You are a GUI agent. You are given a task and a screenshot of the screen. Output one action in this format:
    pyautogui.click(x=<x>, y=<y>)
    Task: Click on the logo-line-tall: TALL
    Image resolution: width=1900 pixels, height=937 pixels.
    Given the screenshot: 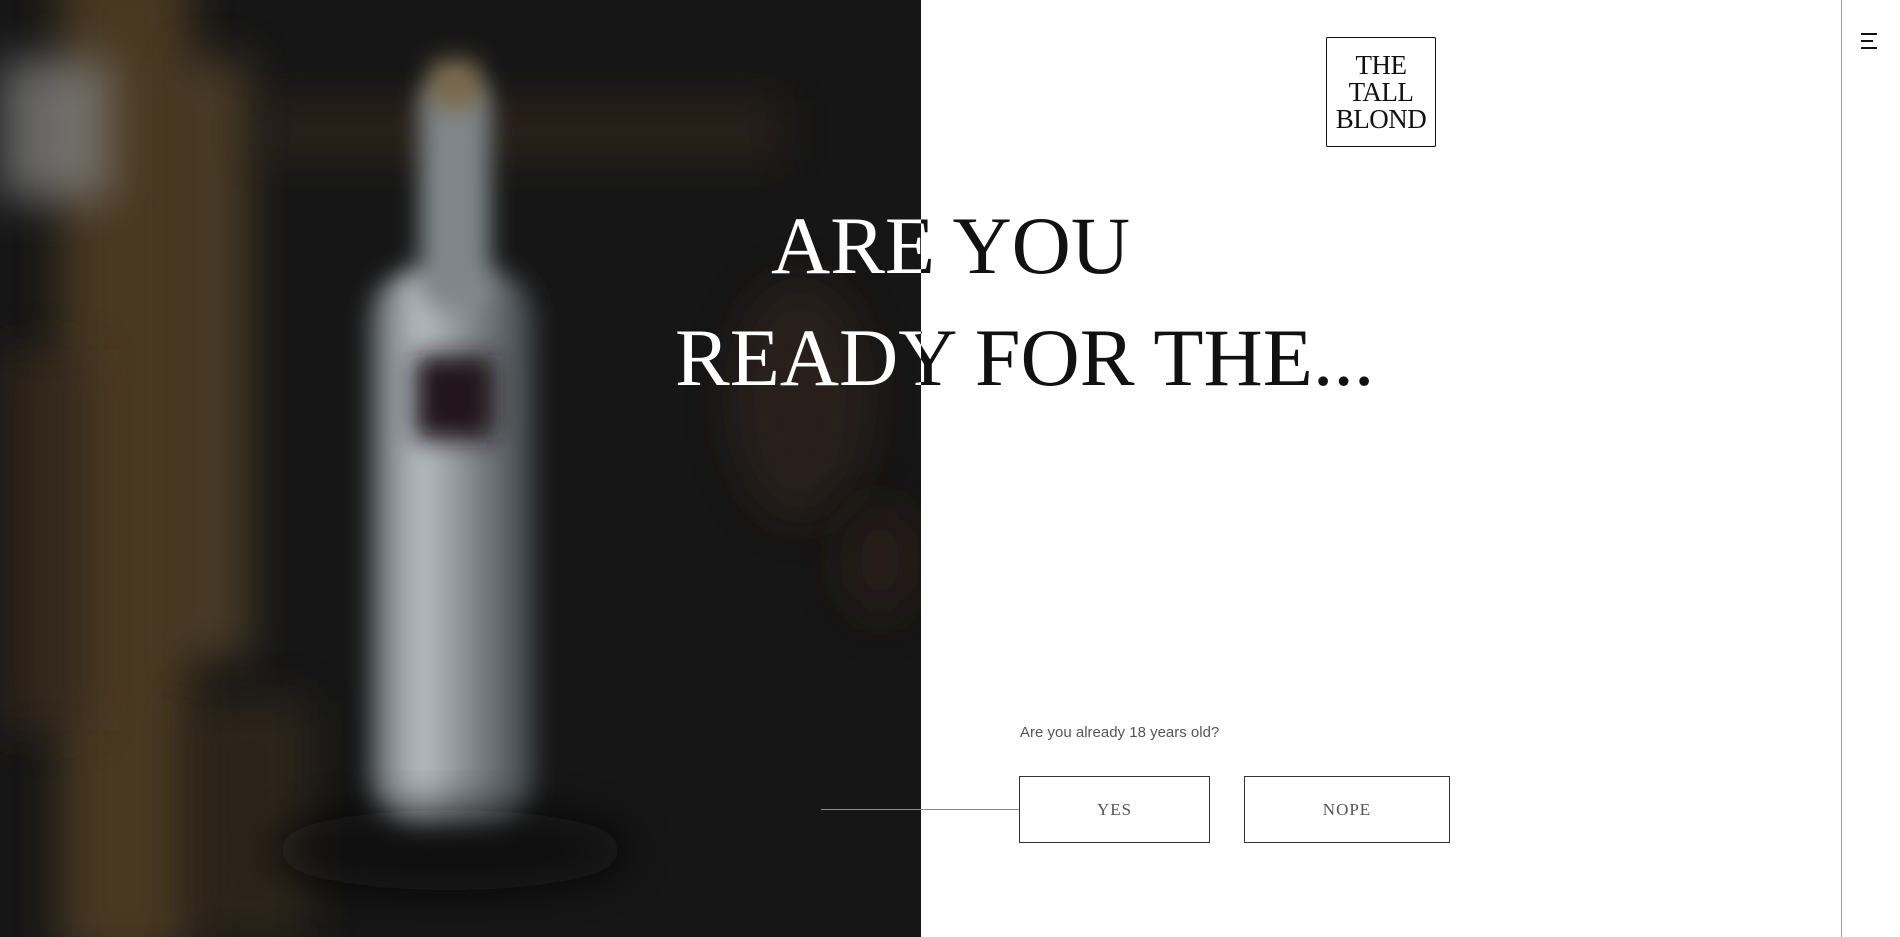 What is the action you would take?
    pyautogui.click(x=1381, y=91)
    